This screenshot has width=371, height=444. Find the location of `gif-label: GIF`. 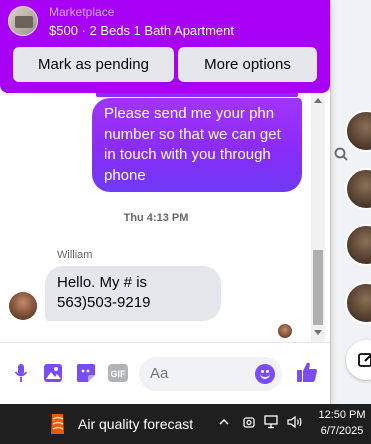

gif-label: GIF is located at coordinates (119, 374).